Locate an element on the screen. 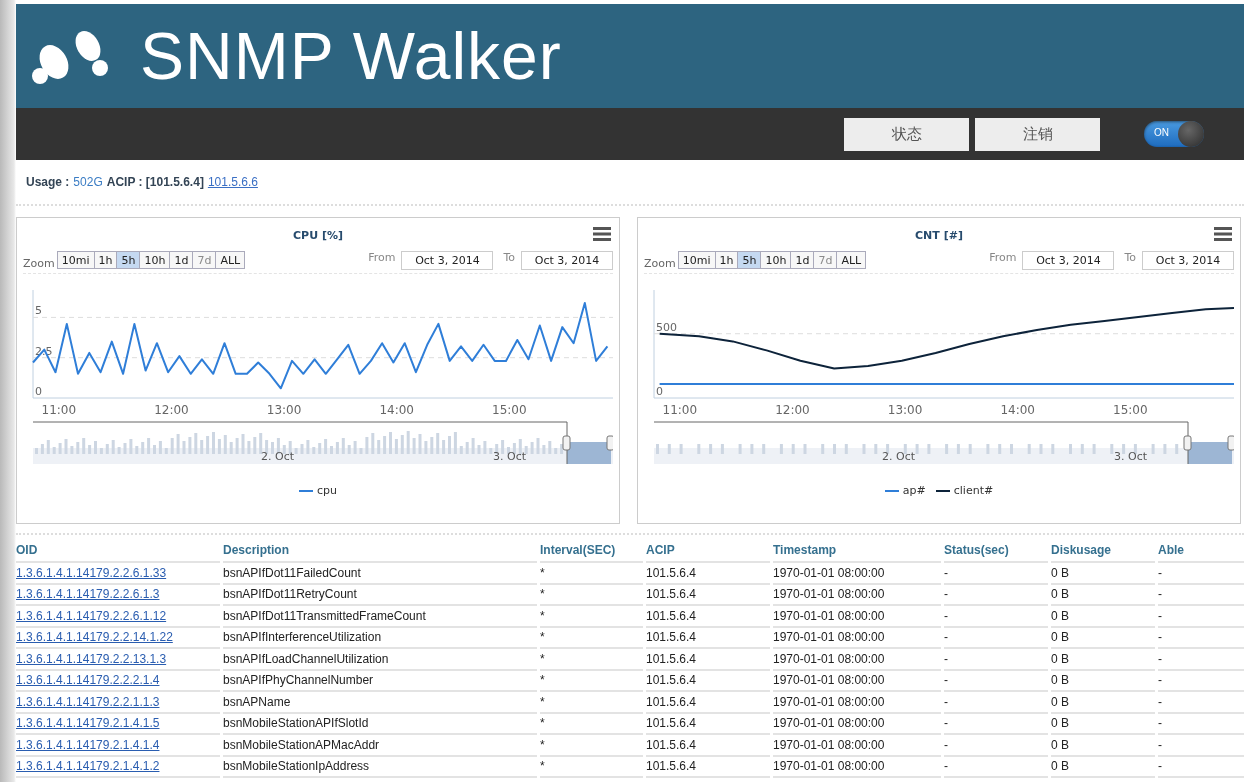 This screenshot has height=782, width=1244. column-header: Description is located at coordinates (380, 551).